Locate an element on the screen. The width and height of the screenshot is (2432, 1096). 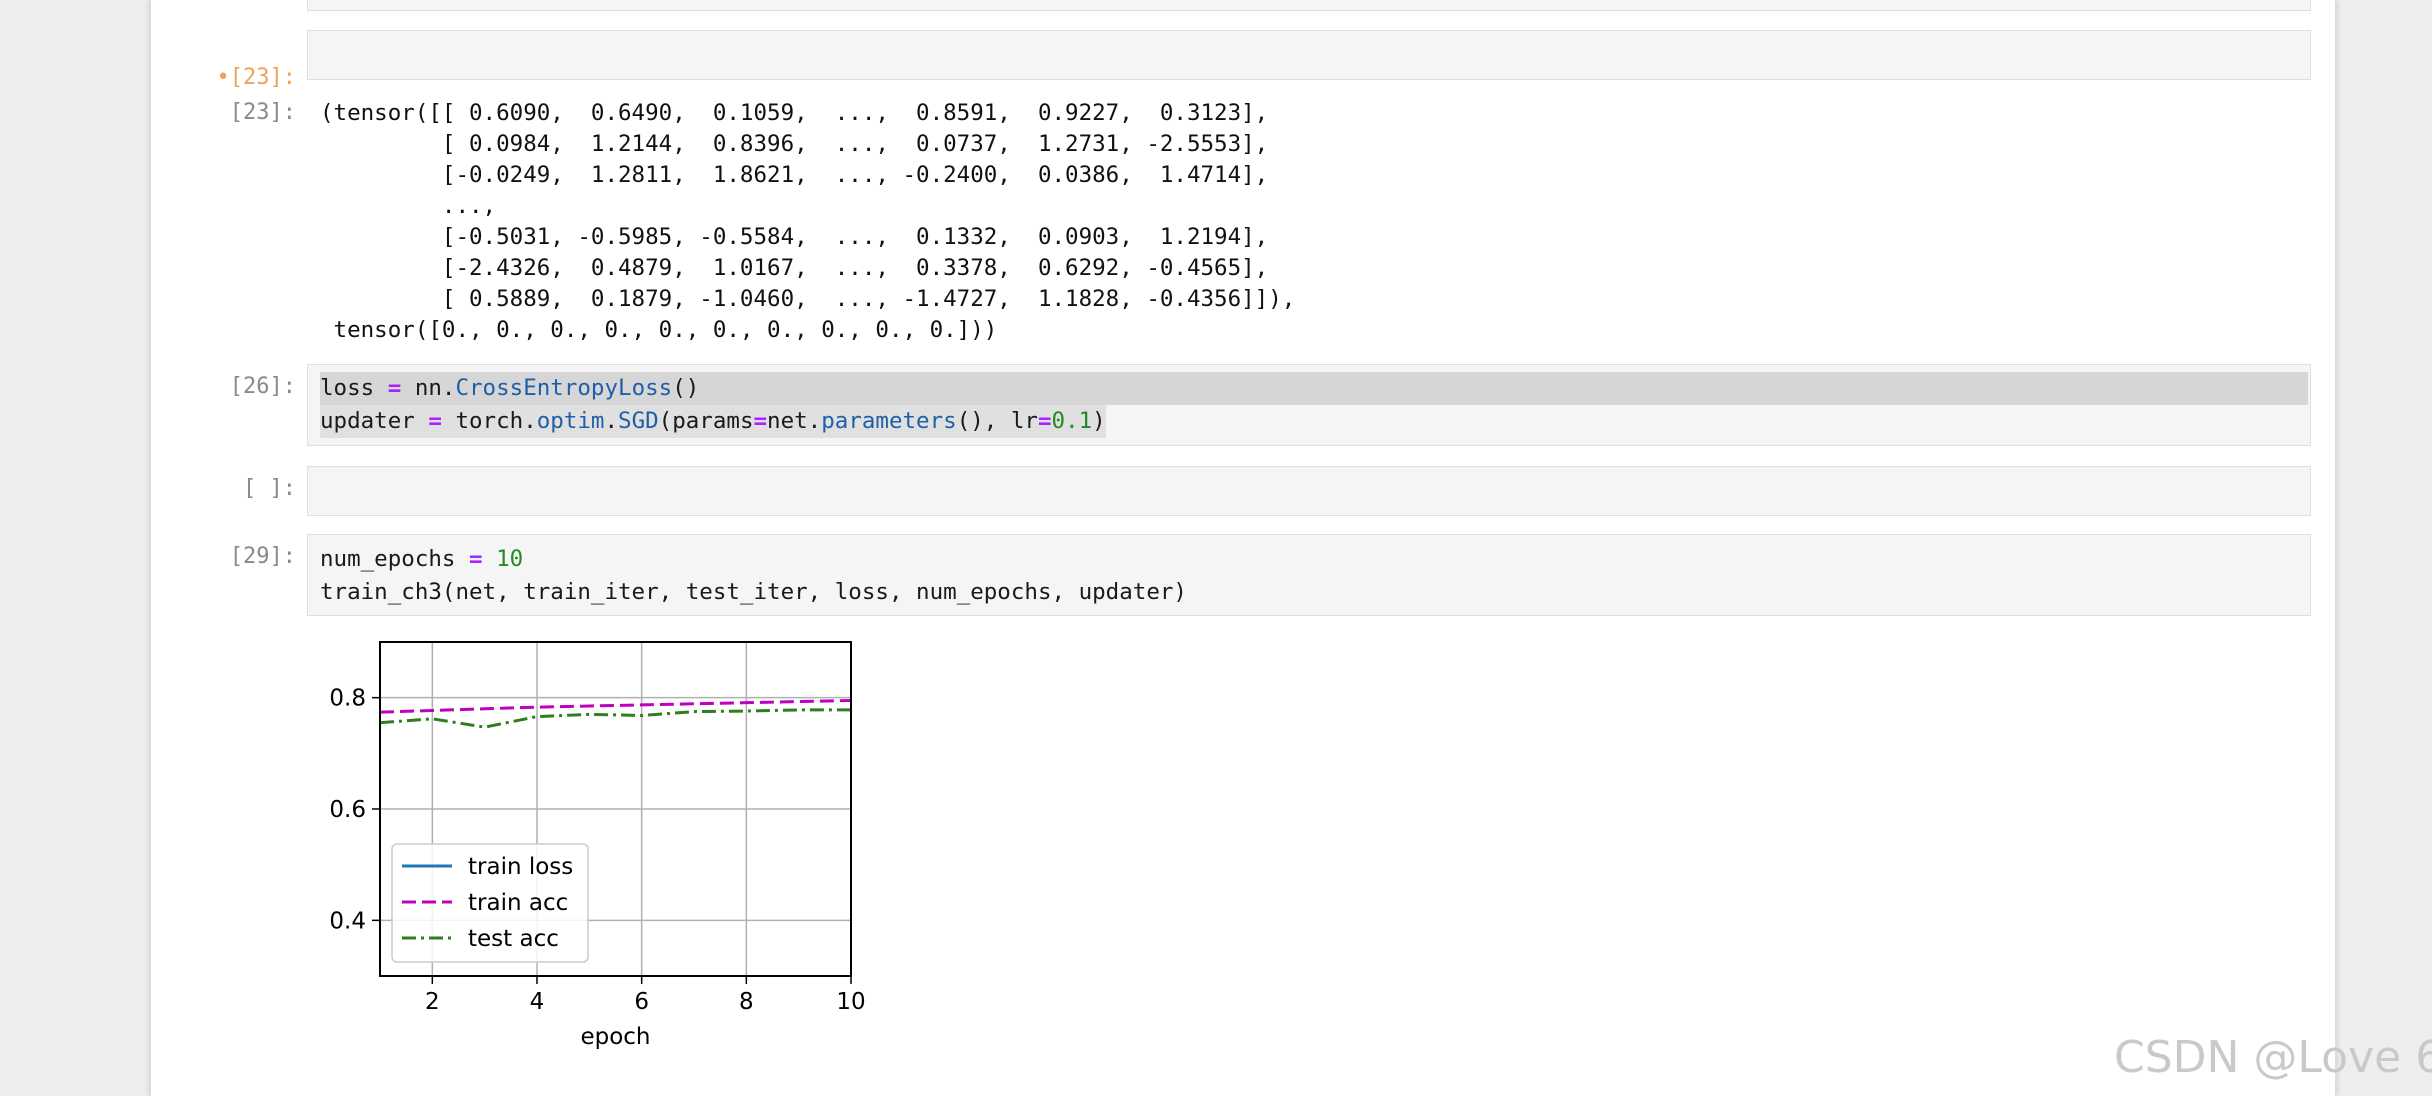
watermark: CSDN @Love 6 is located at coordinates (2273, 1057).